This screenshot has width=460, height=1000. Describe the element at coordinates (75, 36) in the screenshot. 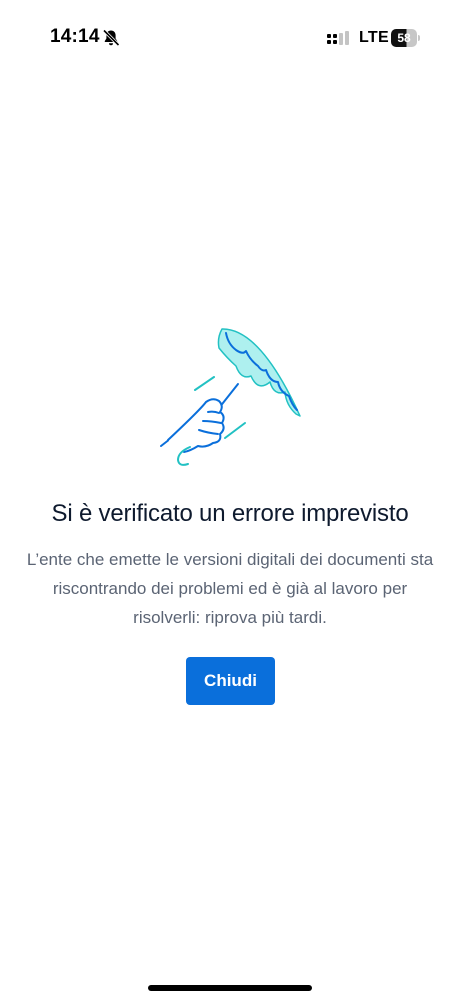

I see `status-time: 14:14` at that location.